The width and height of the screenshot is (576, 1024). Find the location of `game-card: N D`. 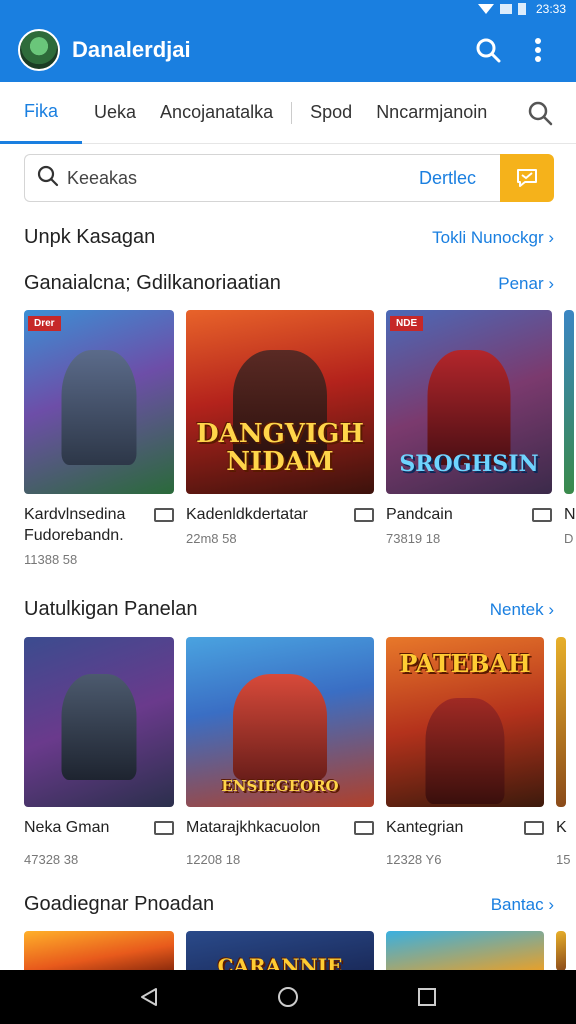

game-card: N D is located at coordinates (570, 438).